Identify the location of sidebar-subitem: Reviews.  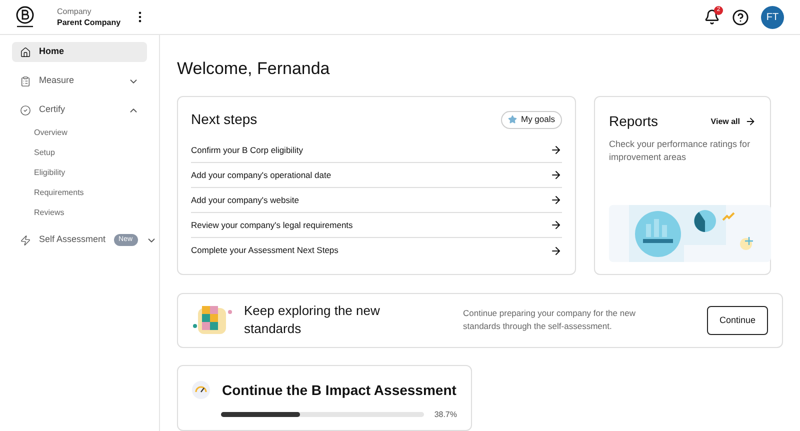
(96, 213).